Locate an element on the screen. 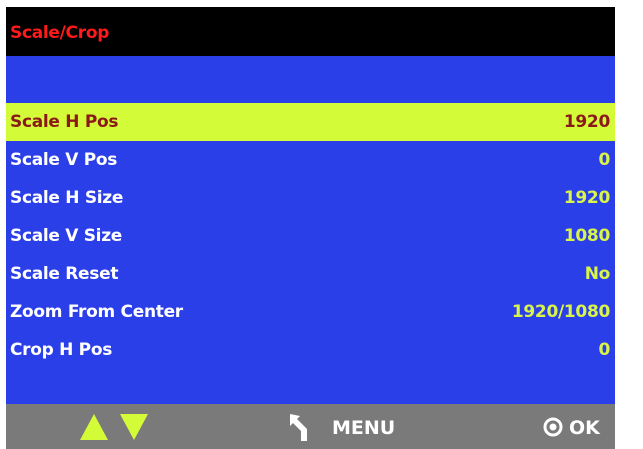 Image resolution: width=643 pixels, height=449 pixels. title-bar: Scale/Crop is located at coordinates (310, 31).